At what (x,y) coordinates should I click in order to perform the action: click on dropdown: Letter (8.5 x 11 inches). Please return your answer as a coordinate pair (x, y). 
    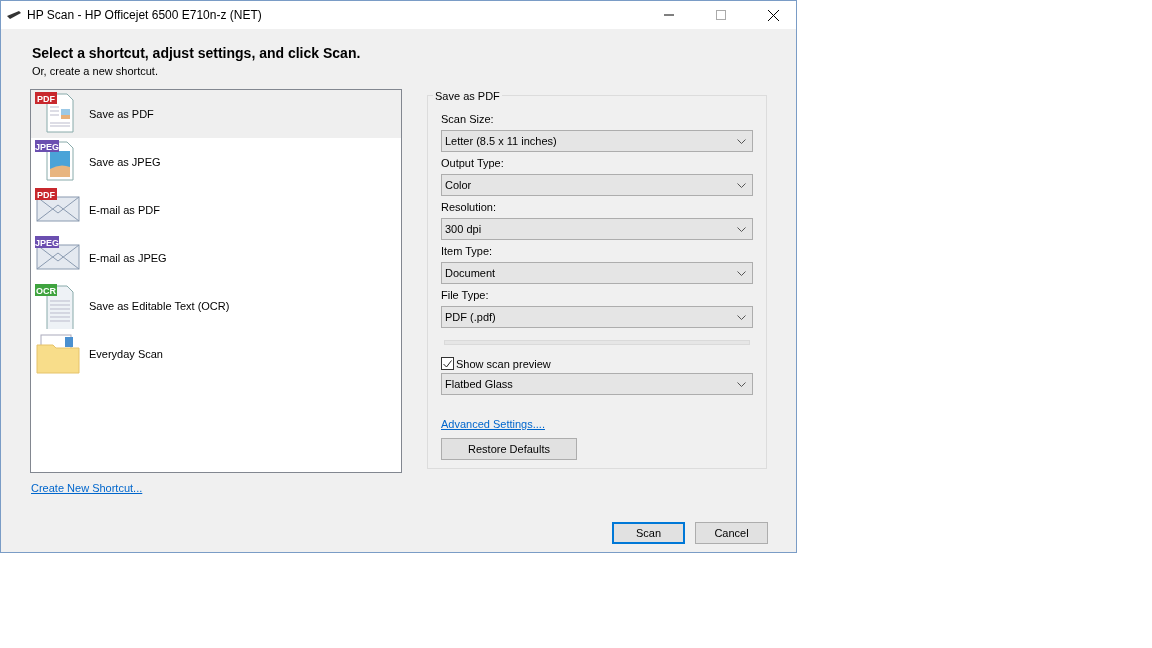
    Looking at the image, I should click on (597, 141).